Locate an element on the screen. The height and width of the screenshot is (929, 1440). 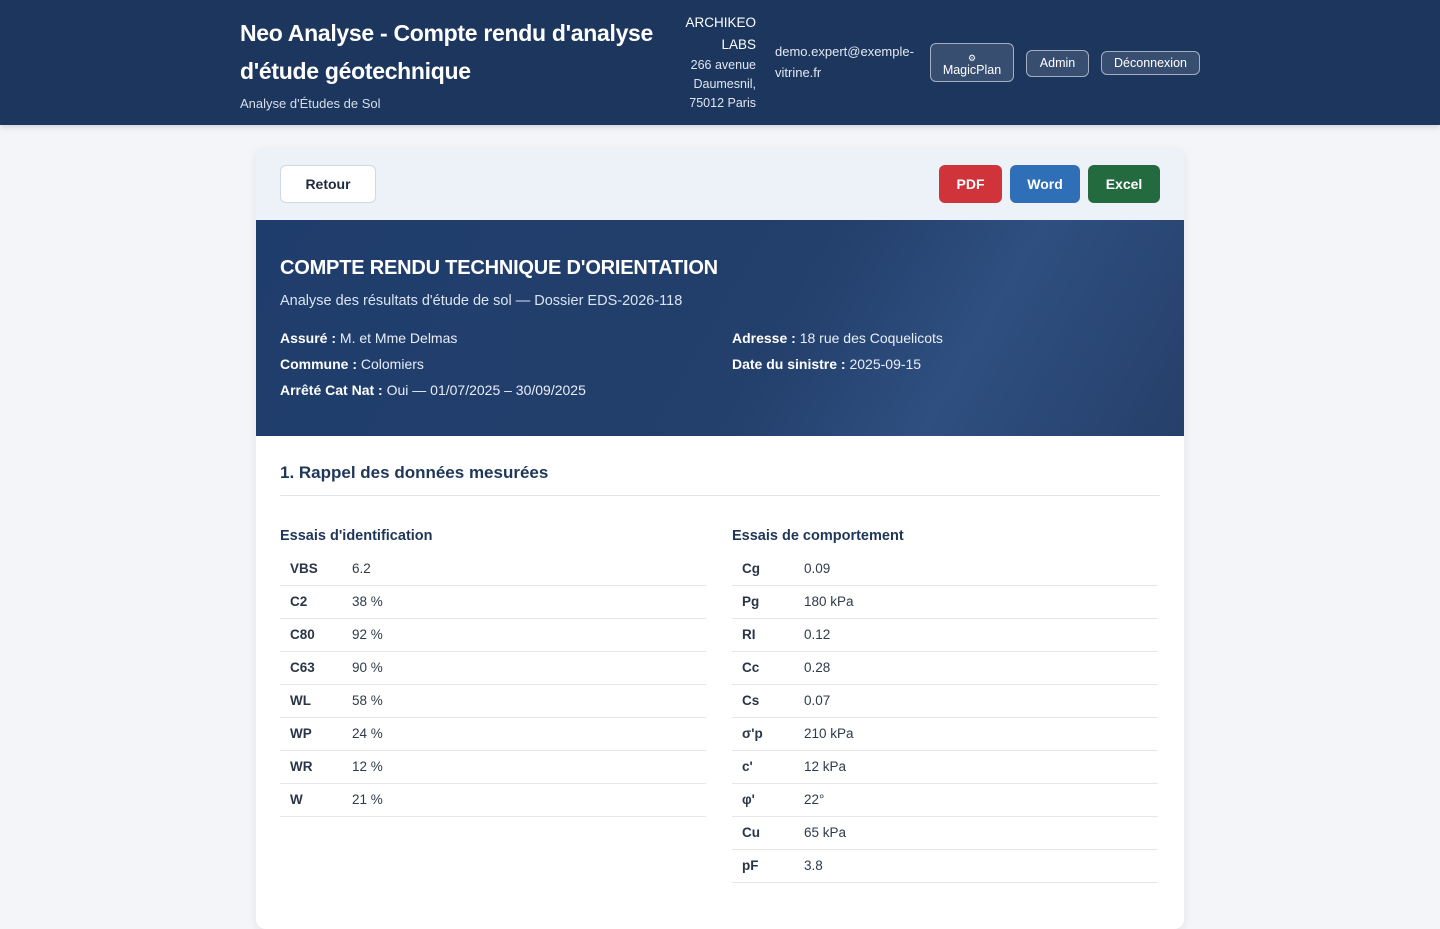
table-row: VBS 6.2 is located at coordinates (493, 569).